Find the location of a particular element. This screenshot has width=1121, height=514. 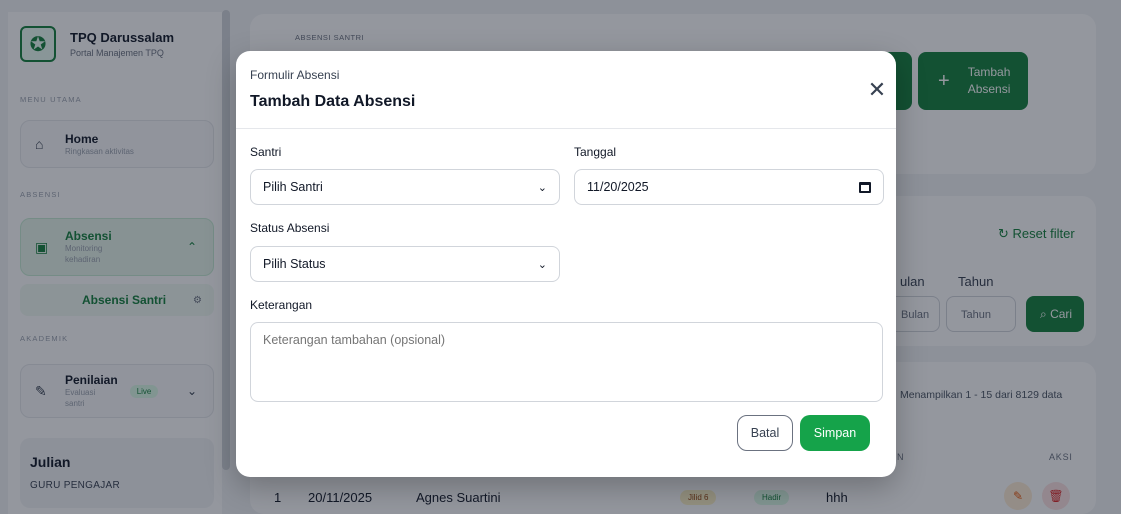

santri-label: Santri is located at coordinates (266, 152).